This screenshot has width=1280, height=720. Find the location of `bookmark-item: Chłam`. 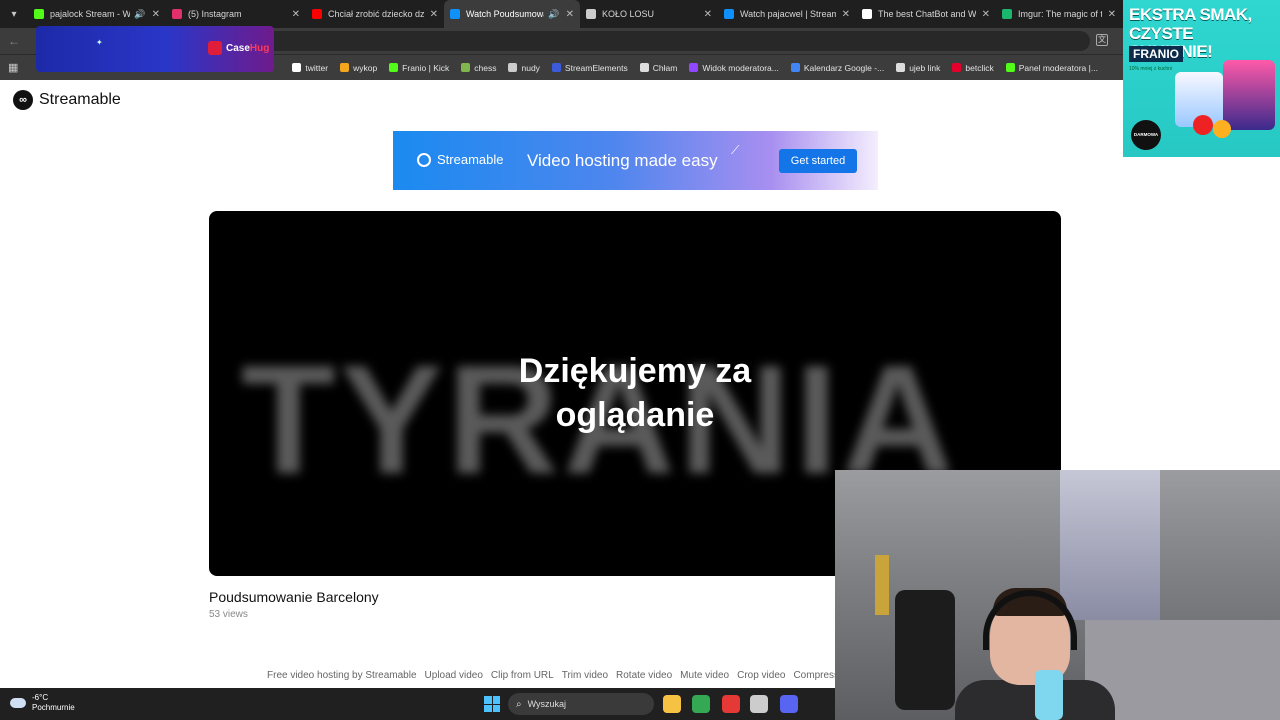

bookmark-item: Chłam is located at coordinates (658, 67).